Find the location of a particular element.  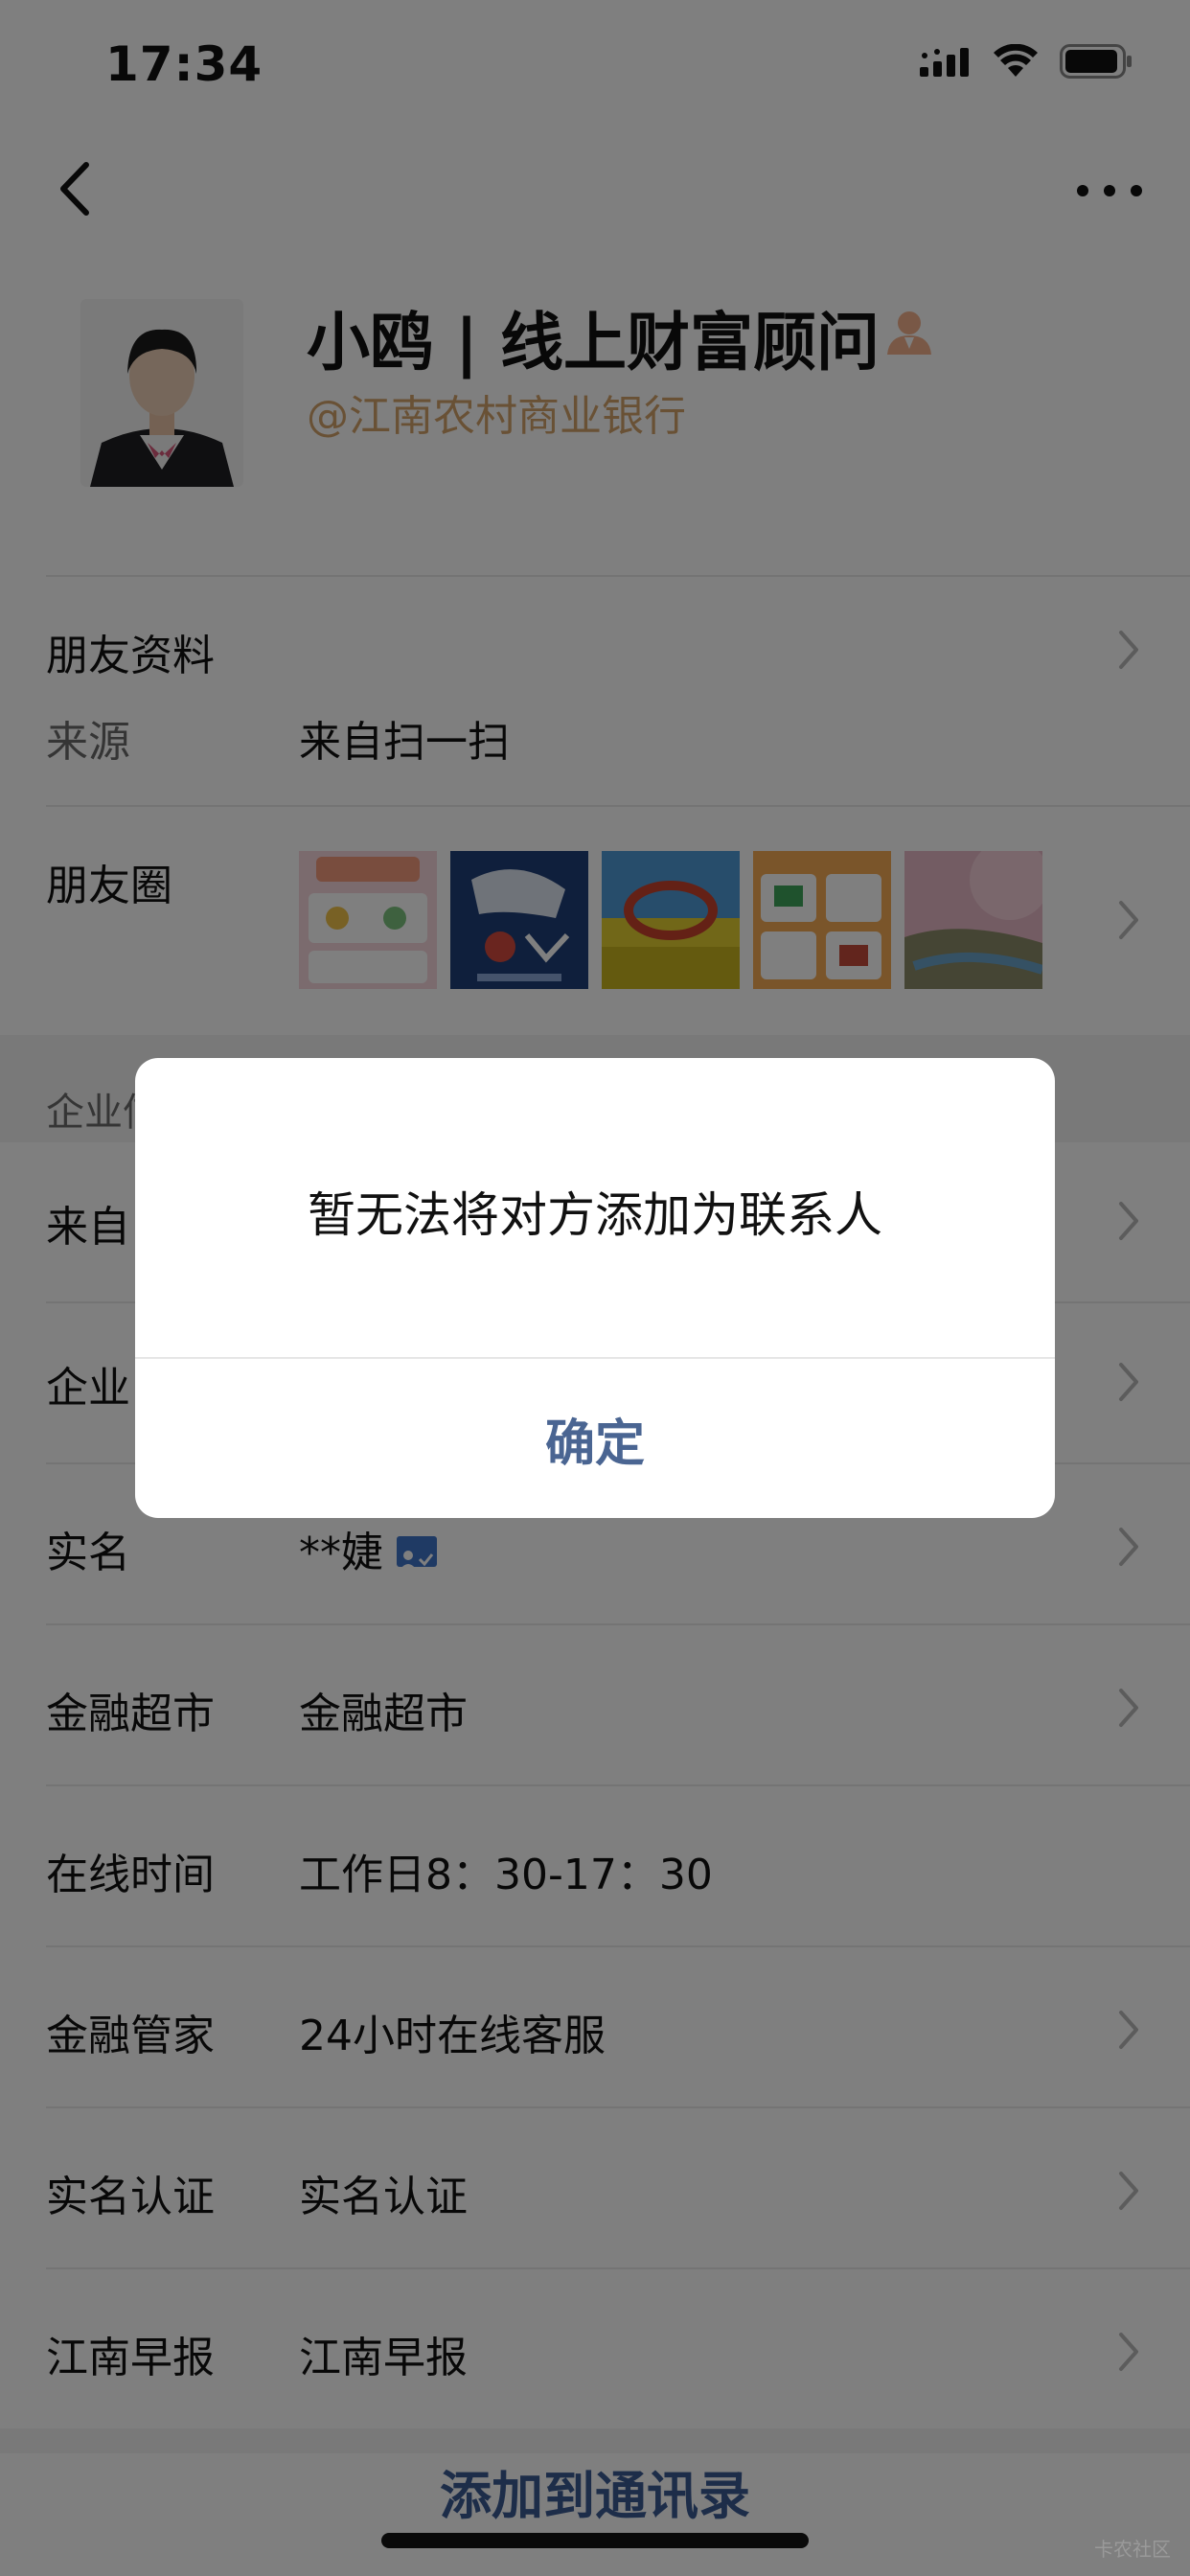

home-indicator is located at coordinates (595, 2540).